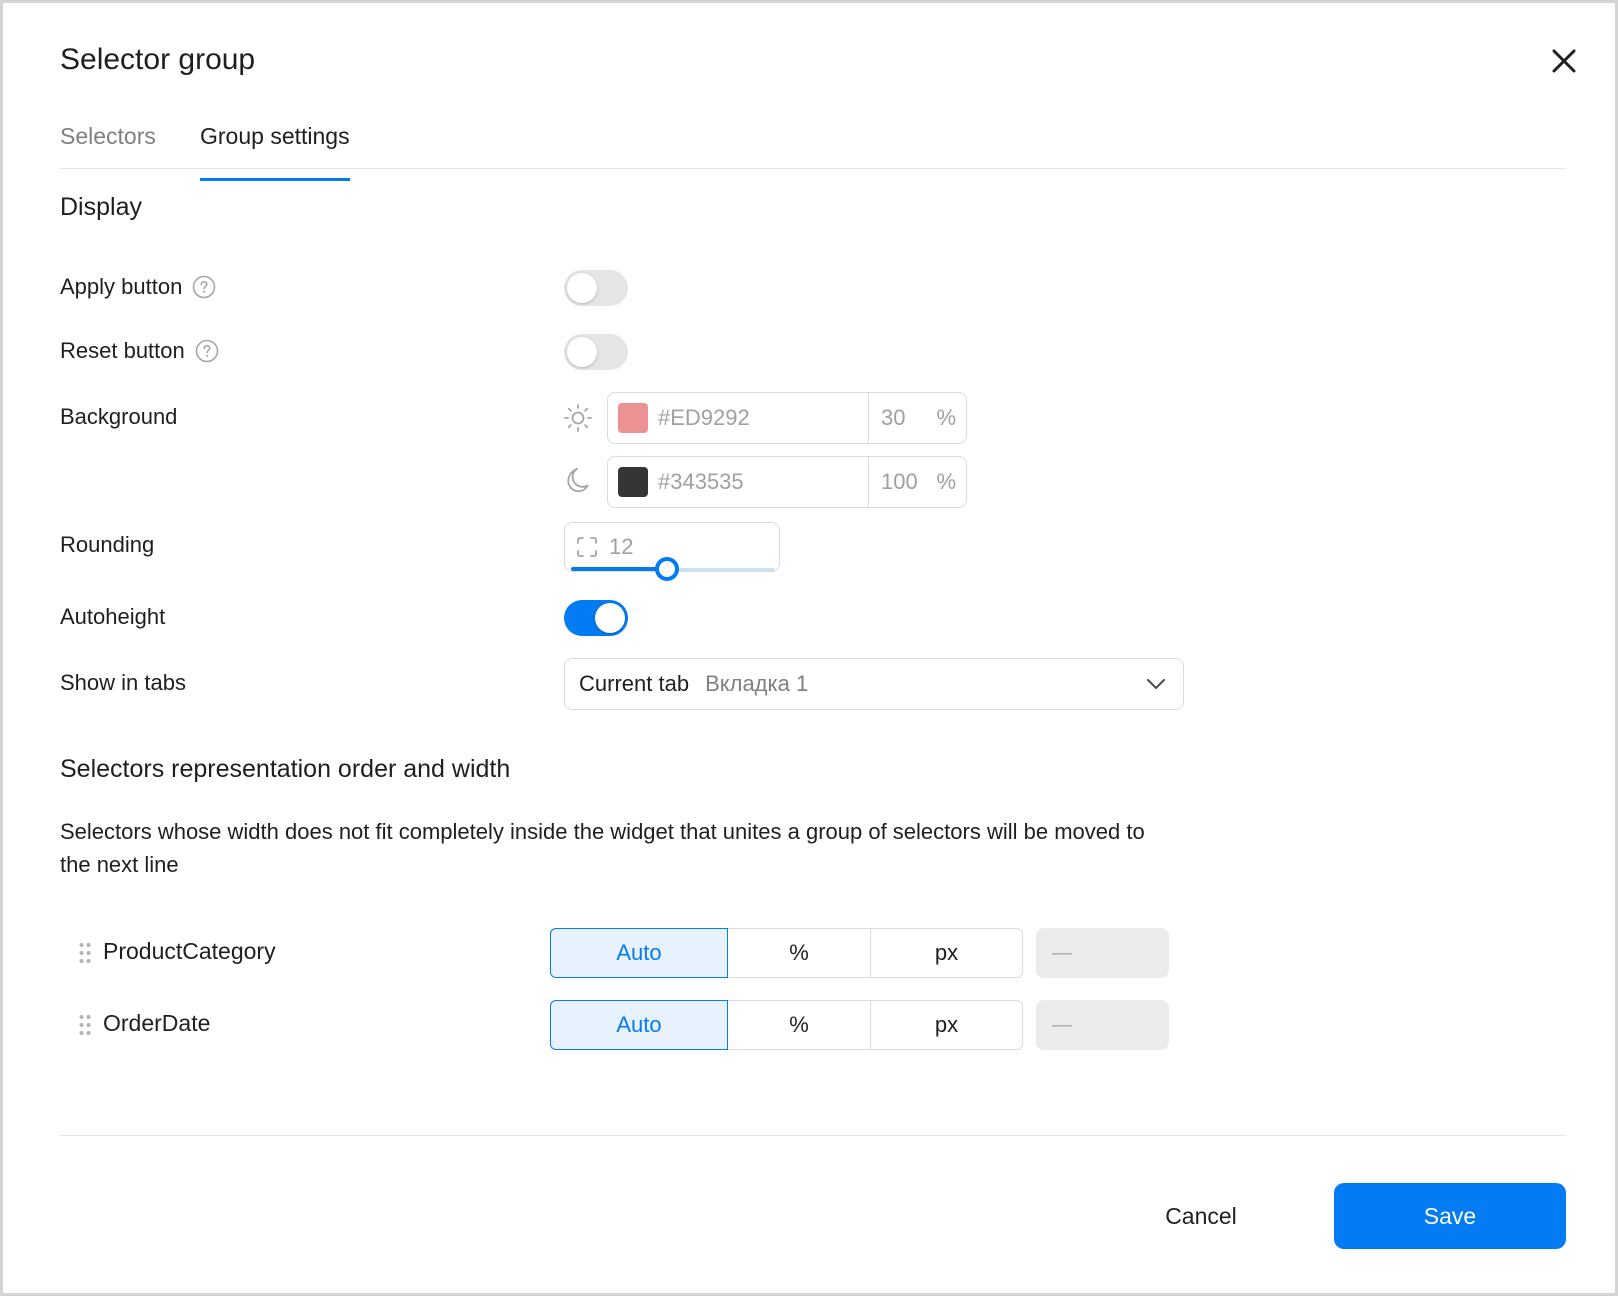 The width and height of the screenshot is (1618, 1296). Describe the element at coordinates (893, 417) in the screenshot. I see `background-light-opacity-value: 30` at that location.